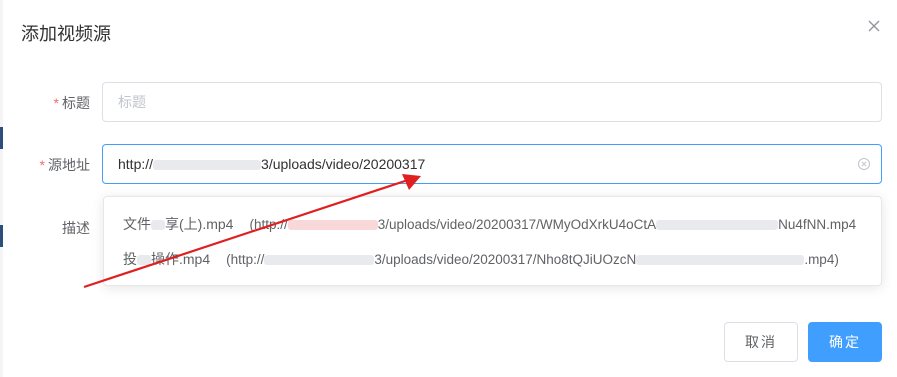 The image size is (897, 377). What do you see at coordinates (1, 138) in the screenshot?
I see `background-sidebar-mark` at bounding box center [1, 138].